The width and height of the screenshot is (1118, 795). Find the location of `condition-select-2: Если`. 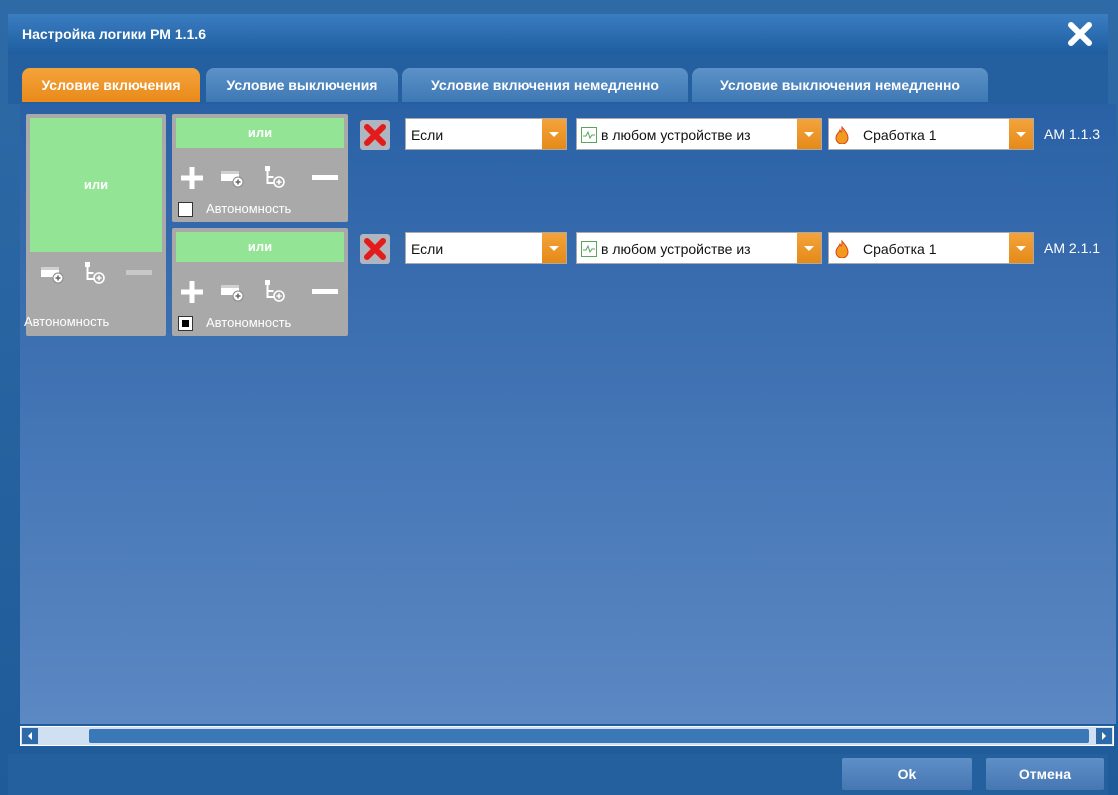

condition-select-2: Если is located at coordinates (486, 248).